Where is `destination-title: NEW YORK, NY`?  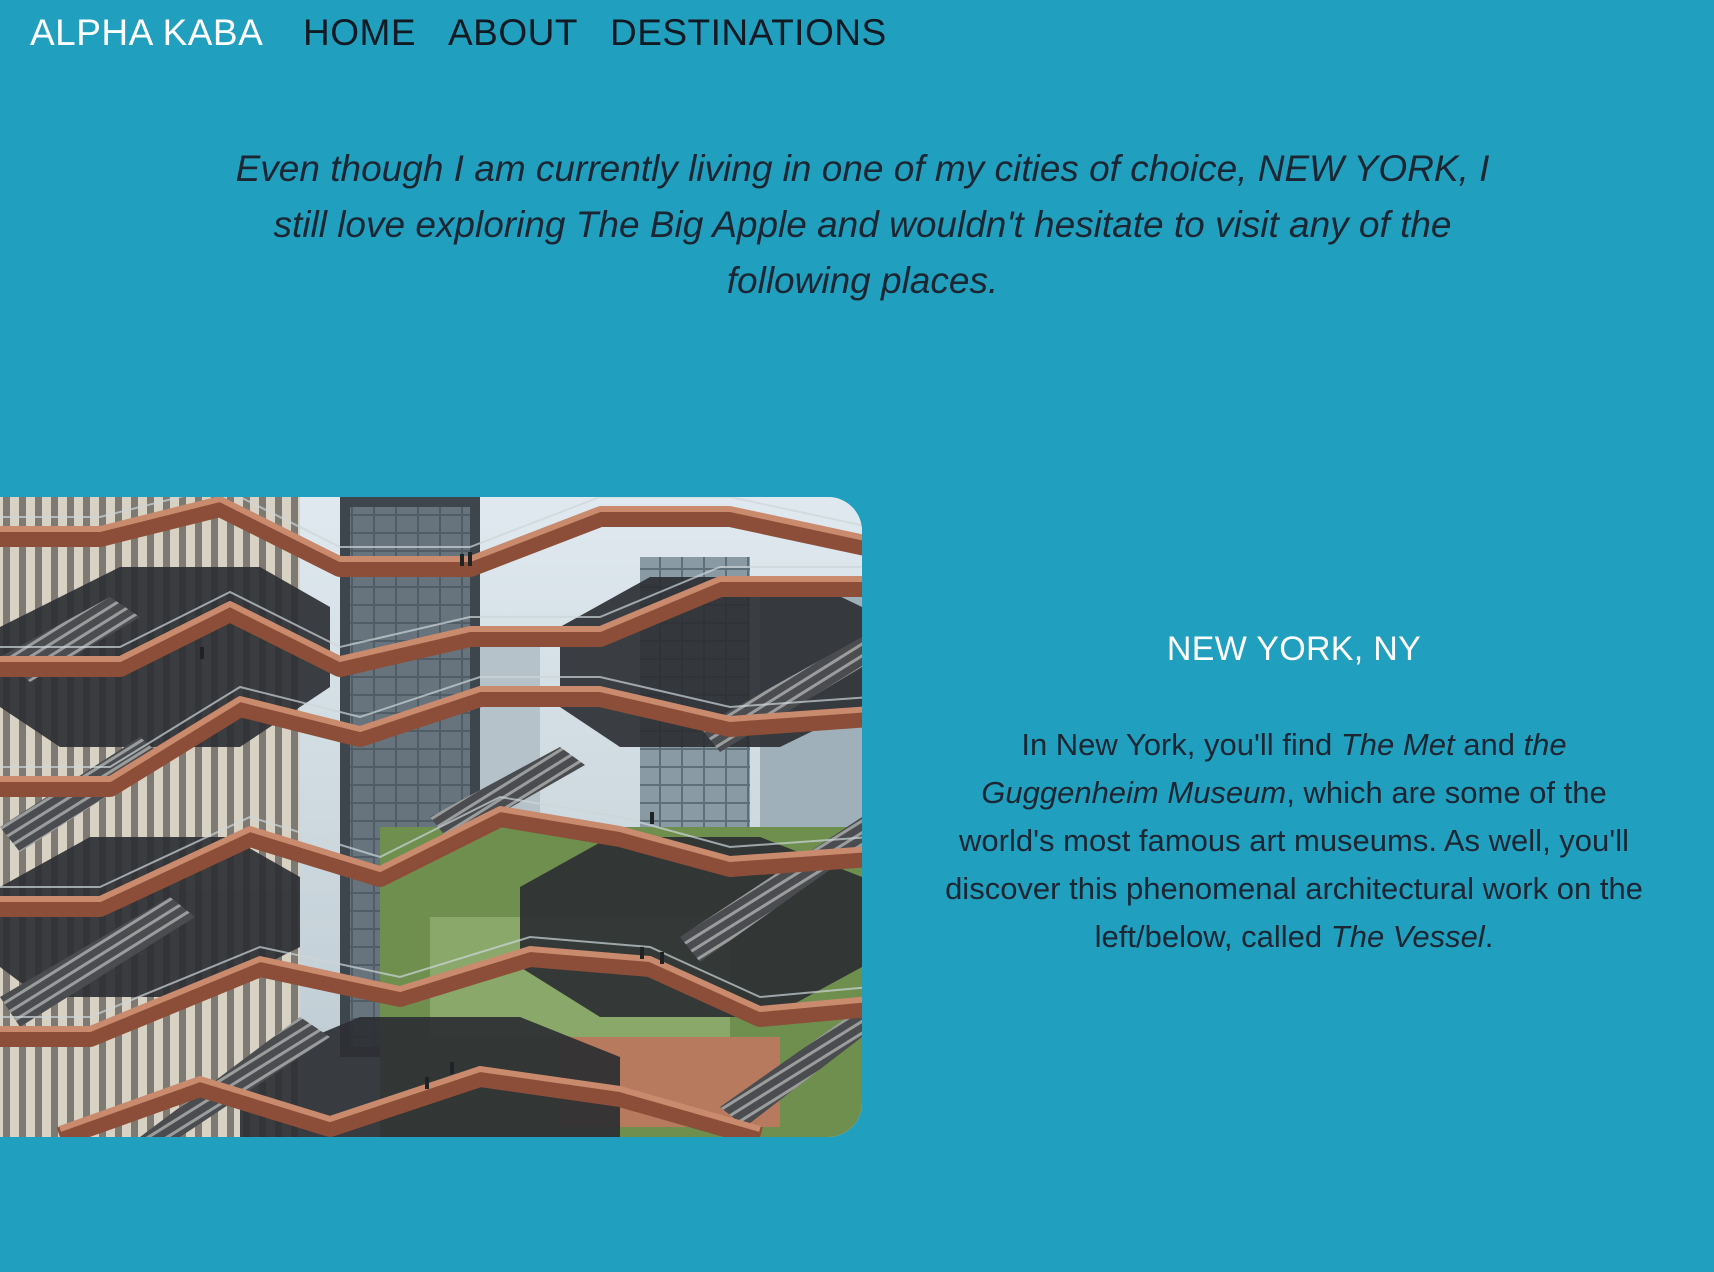 destination-title: NEW YORK, NY is located at coordinates (1294, 649).